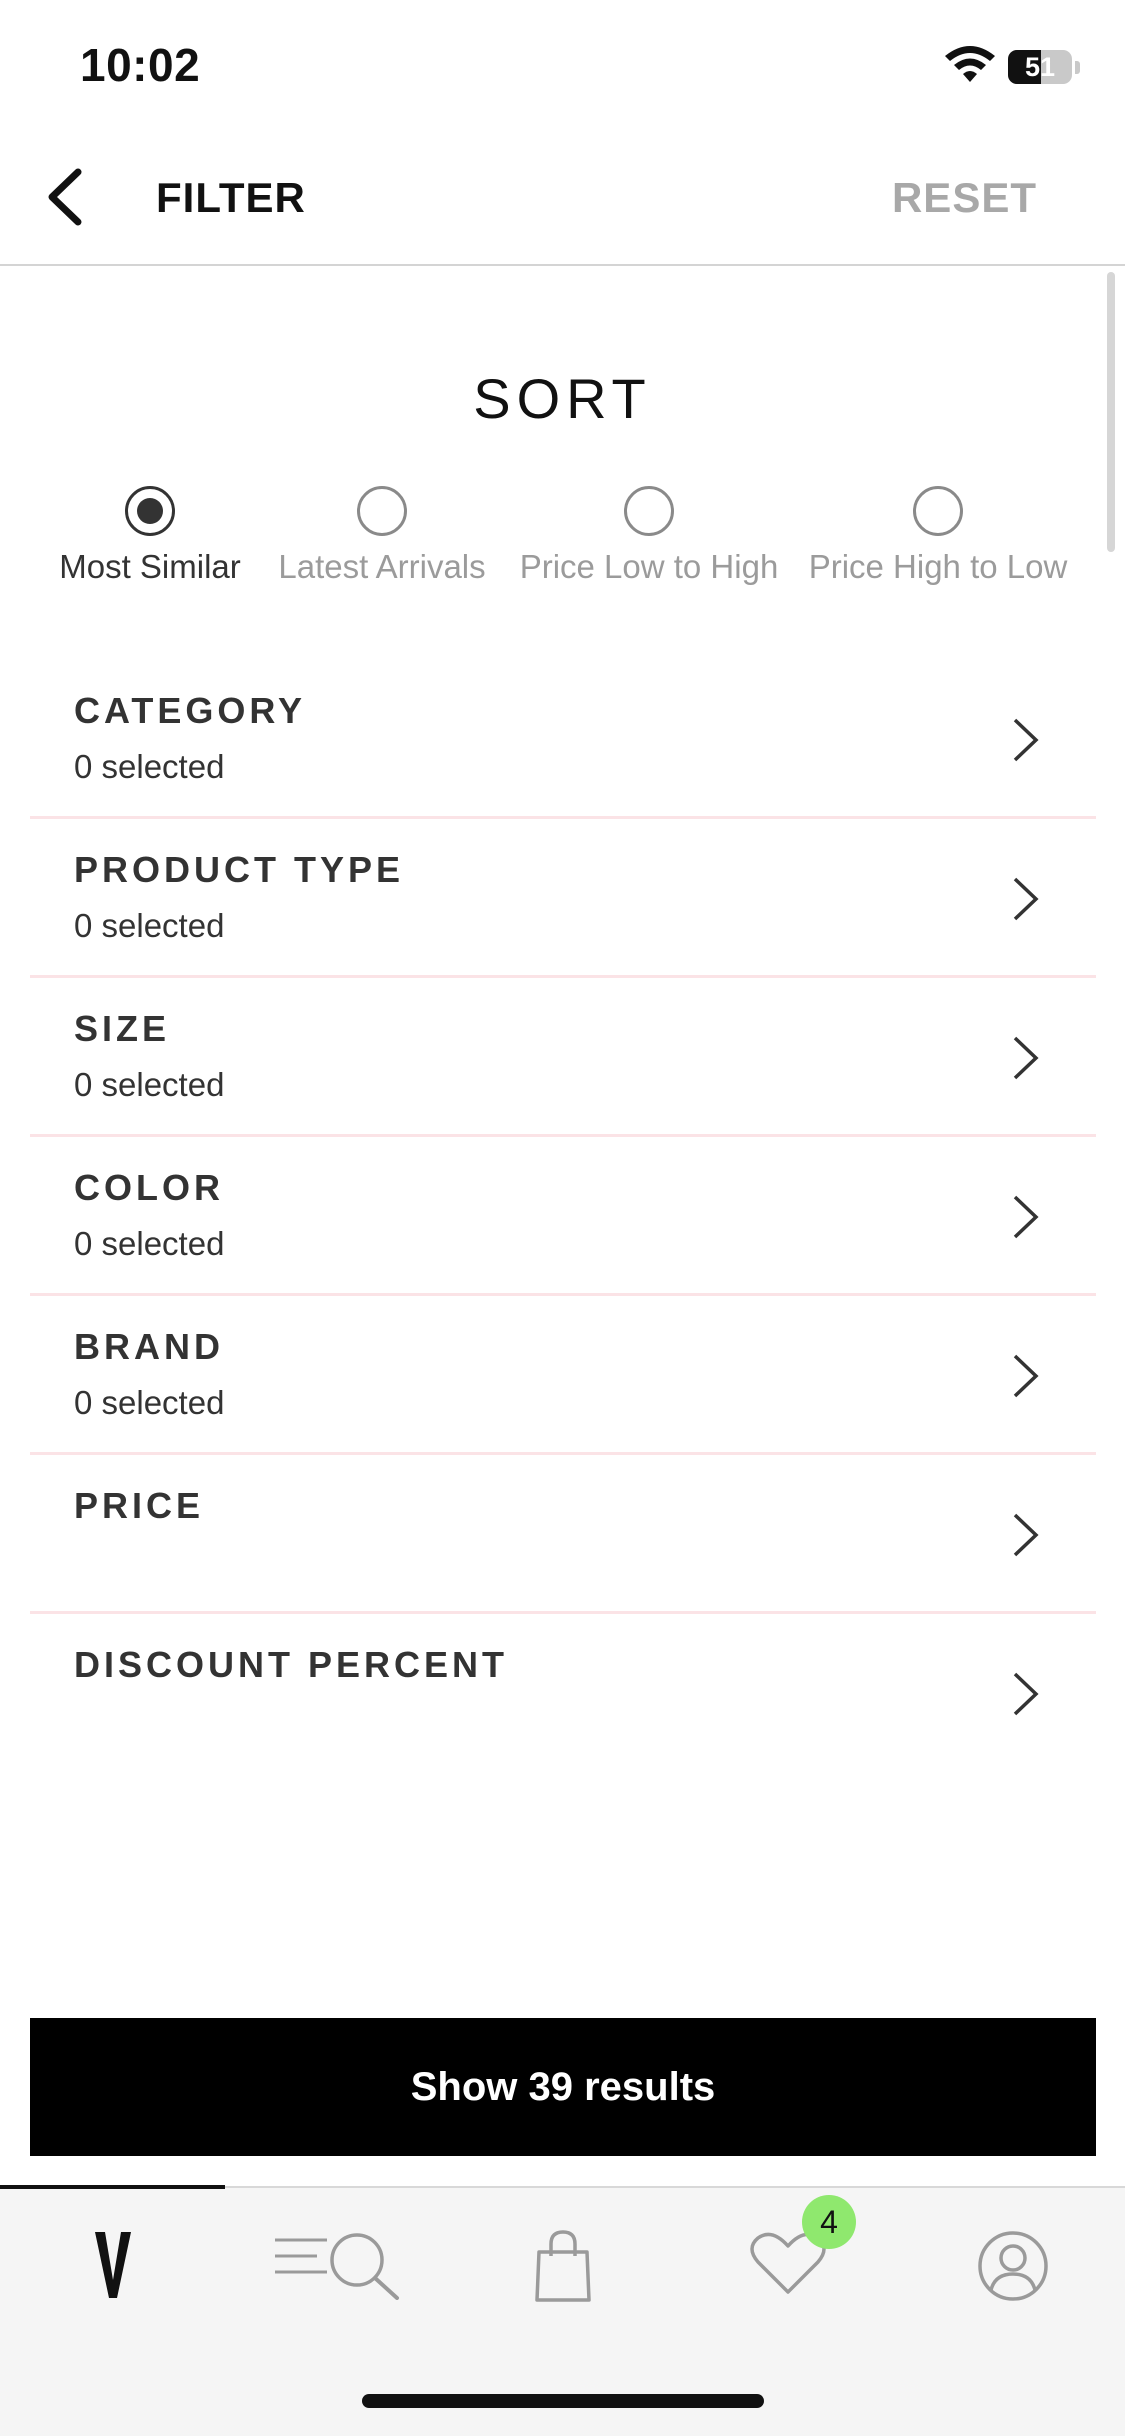  What do you see at coordinates (562, 66) in the screenshot?
I see `status-bar: 10:02 51` at bounding box center [562, 66].